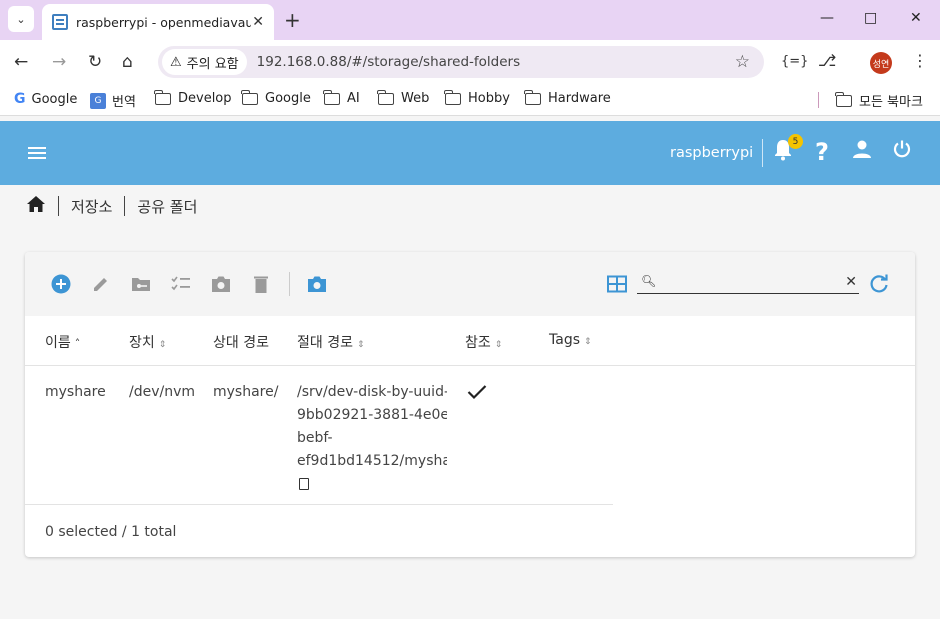 The width and height of the screenshot is (940, 619). What do you see at coordinates (37, 153) in the screenshot?
I see `menu-icon` at bounding box center [37, 153].